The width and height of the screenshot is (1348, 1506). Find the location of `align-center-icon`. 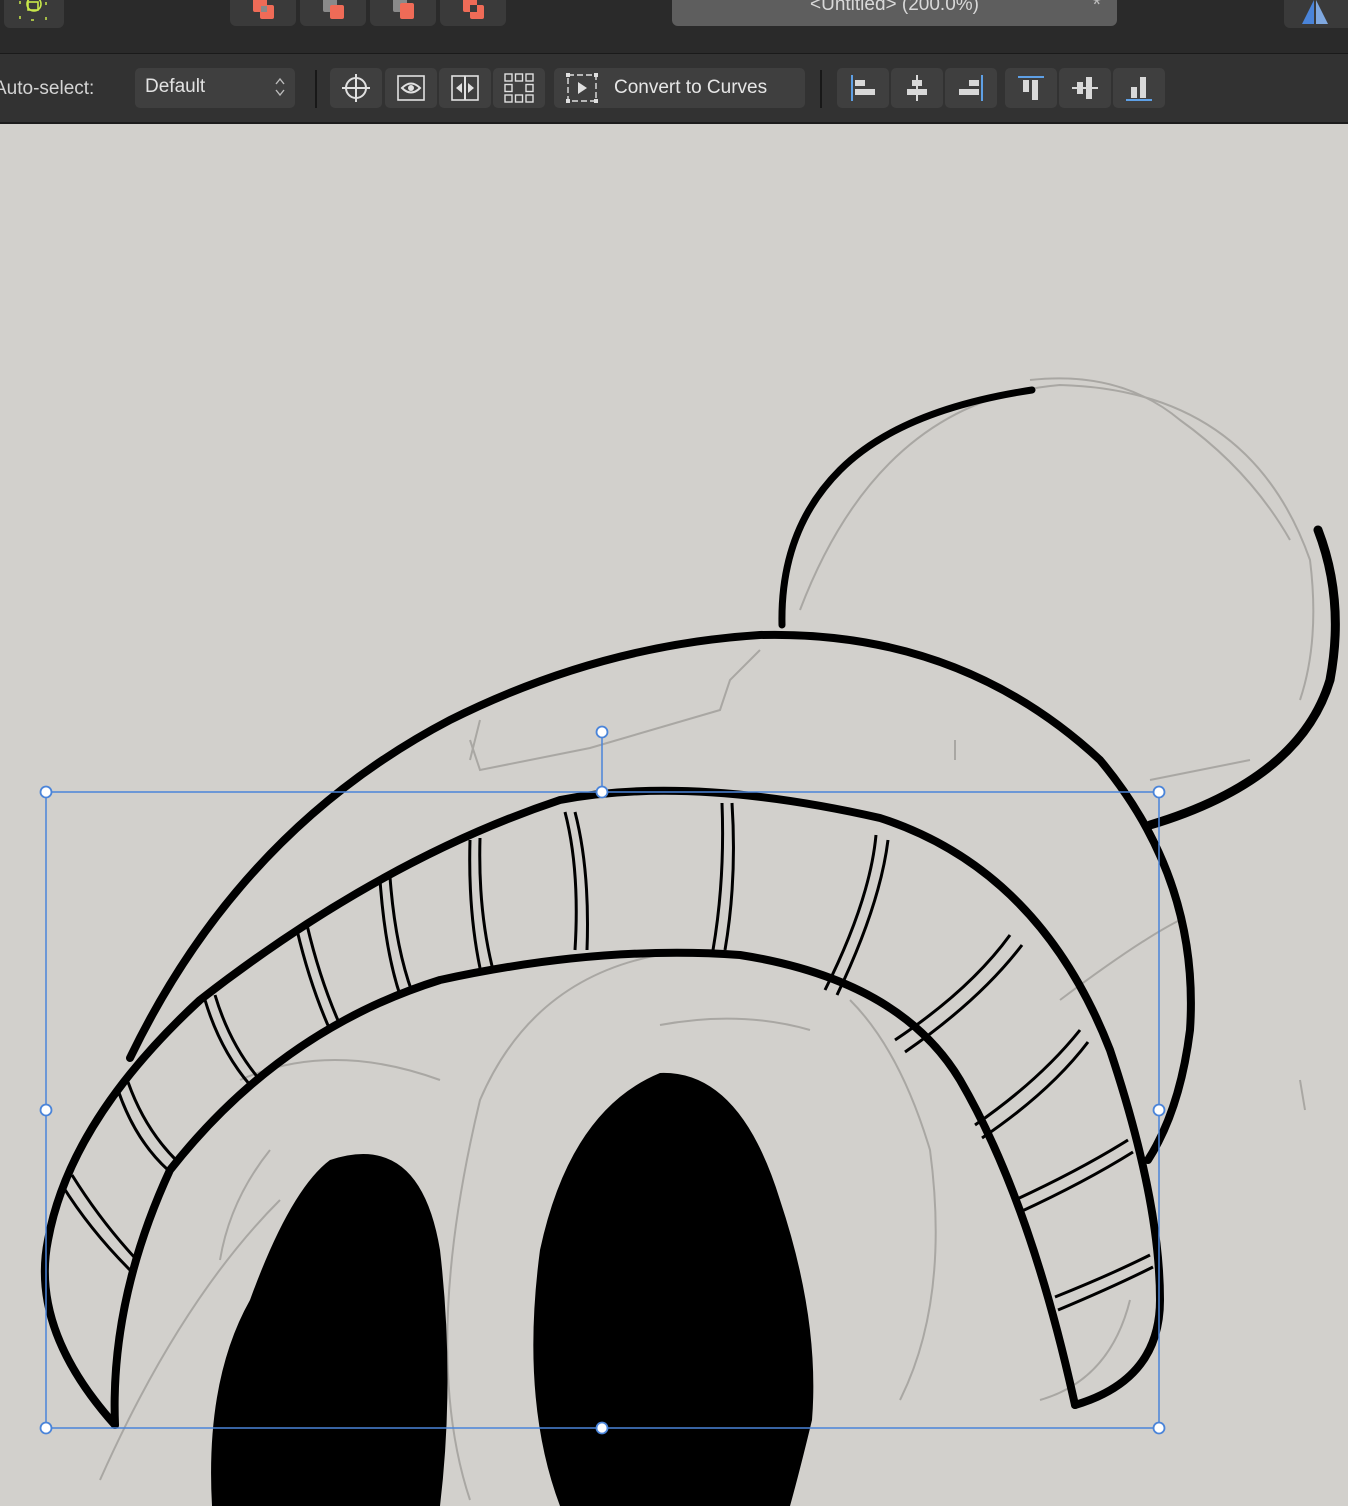

align-center-icon is located at coordinates (917, 88).